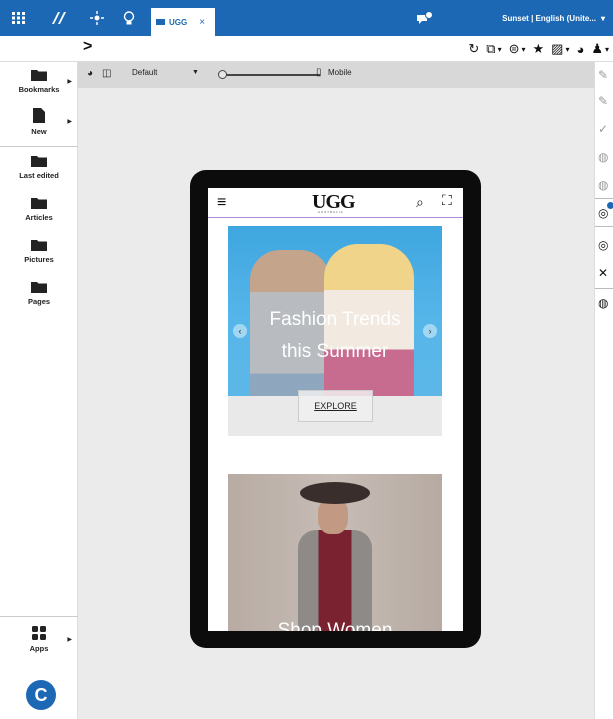 The image size is (613, 719). Describe the element at coordinates (430, 331) in the screenshot. I see `carousel-next-icon: ›` at that location.